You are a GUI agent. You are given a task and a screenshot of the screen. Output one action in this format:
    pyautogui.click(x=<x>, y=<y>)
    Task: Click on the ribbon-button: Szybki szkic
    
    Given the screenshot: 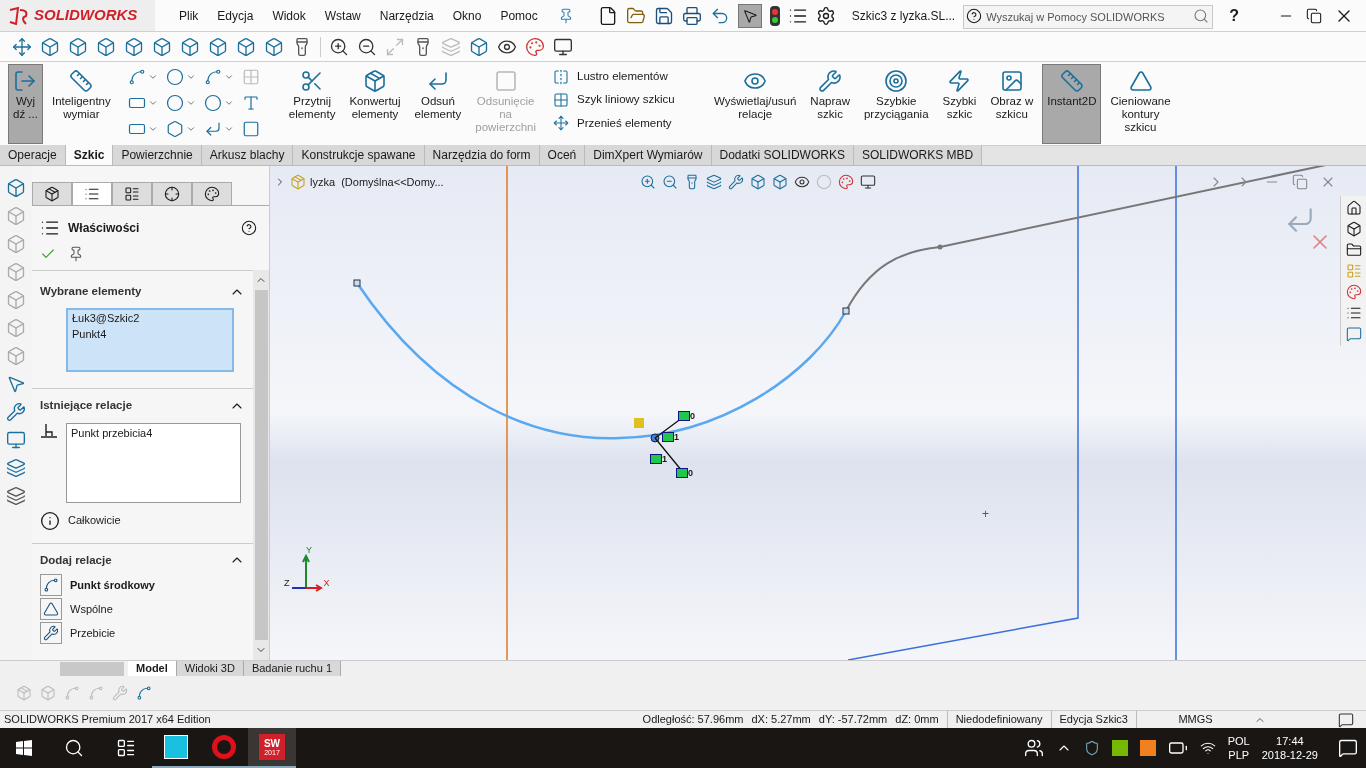 What is the action you would take?
    pyautogui.click(x=959, y=104)
    